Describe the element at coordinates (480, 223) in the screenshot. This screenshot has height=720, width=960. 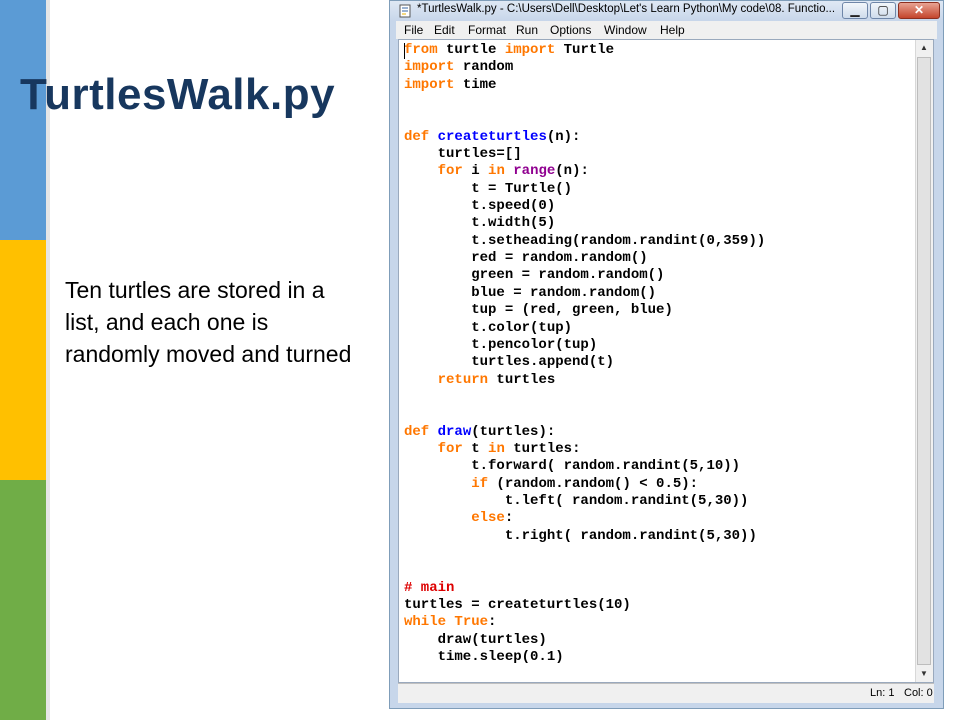
I see `code-line: t.width(5)` at that location.